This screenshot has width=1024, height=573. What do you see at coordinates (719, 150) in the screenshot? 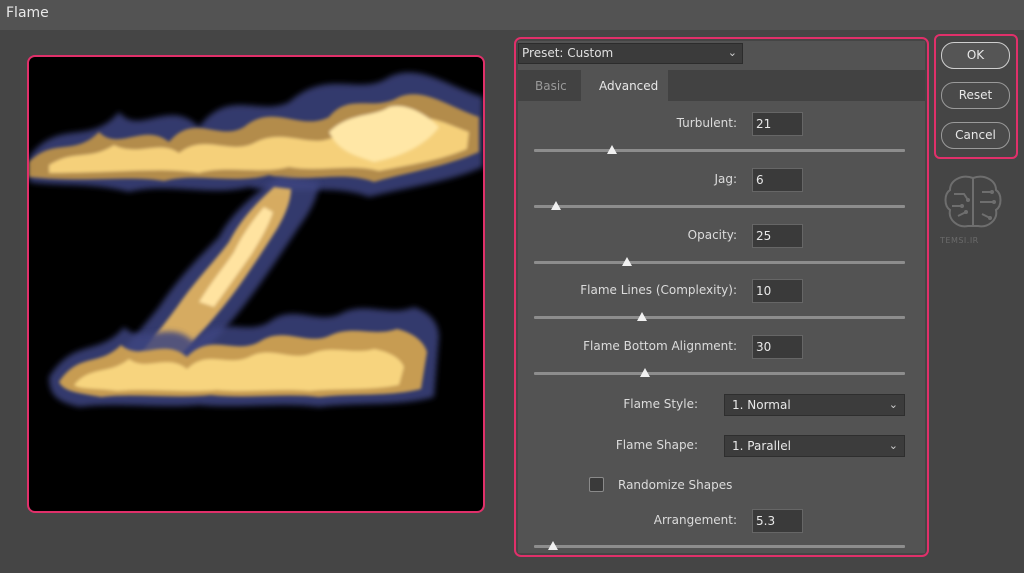
I see `turbulent-slider` at bounding box center [719, 150].